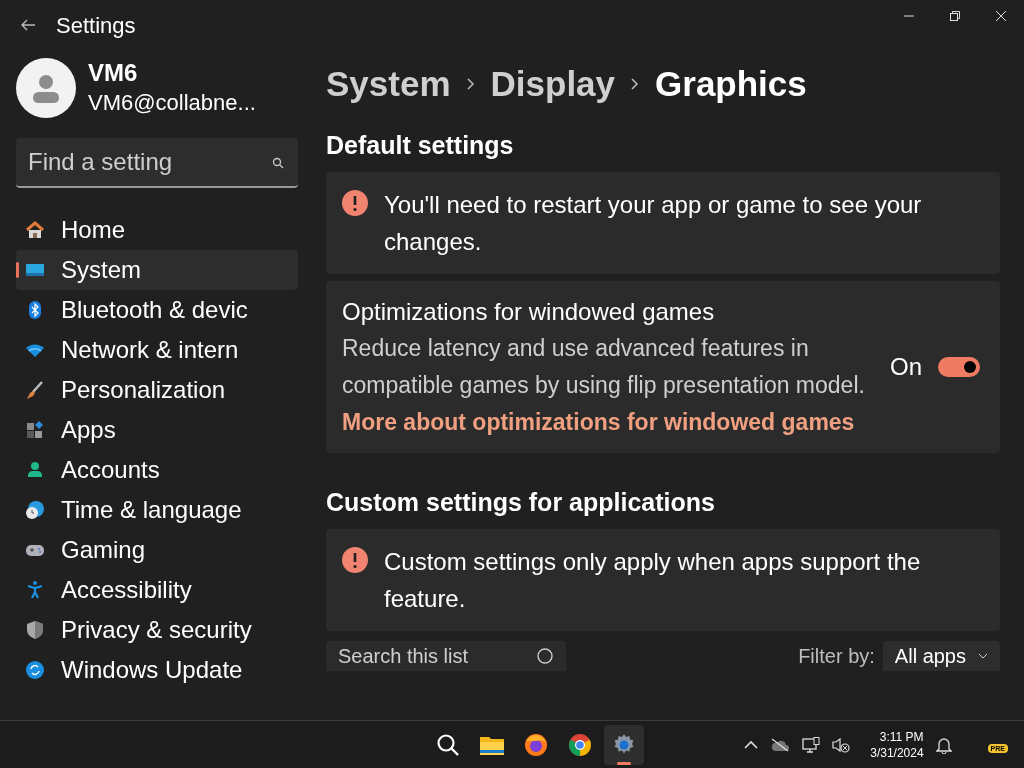  I want to click on nav-item: Time & language, so click(157, 510).